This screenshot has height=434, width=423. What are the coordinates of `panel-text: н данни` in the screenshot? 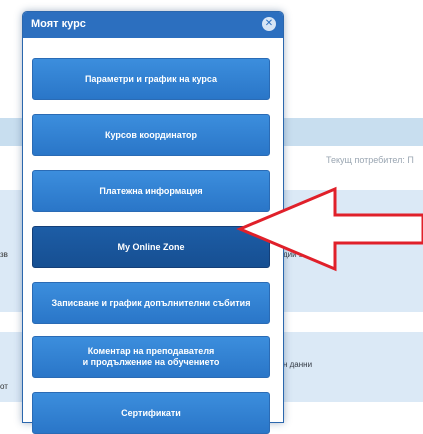 It's located at (298, 364).